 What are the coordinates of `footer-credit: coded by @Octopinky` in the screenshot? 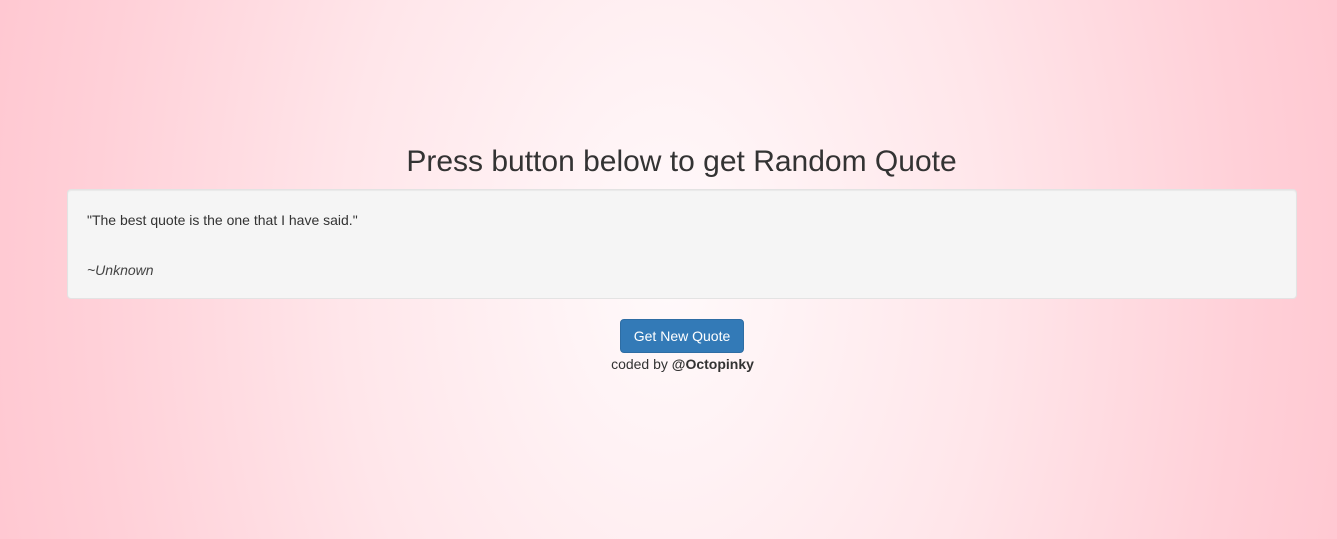 It's located at (668, 364).